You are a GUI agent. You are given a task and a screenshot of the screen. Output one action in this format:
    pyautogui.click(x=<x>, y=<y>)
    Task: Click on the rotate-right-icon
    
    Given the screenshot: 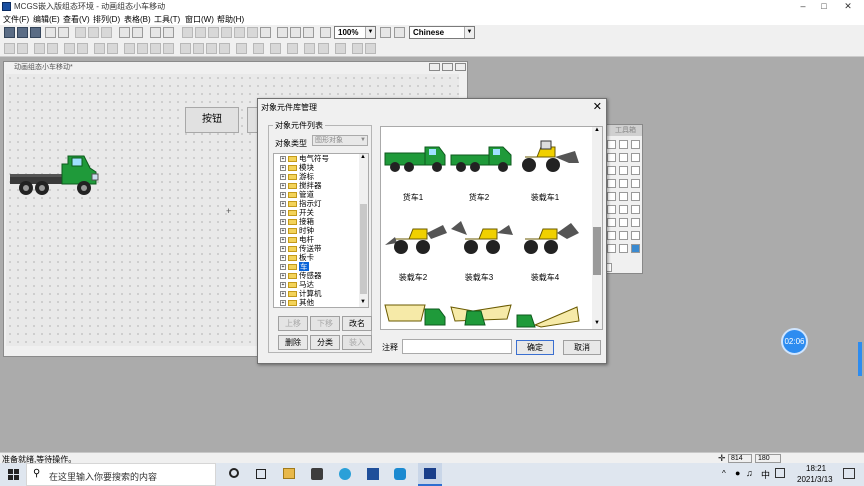 What is the action you would take?
    pyautogui.click(x=142, y=48)
    